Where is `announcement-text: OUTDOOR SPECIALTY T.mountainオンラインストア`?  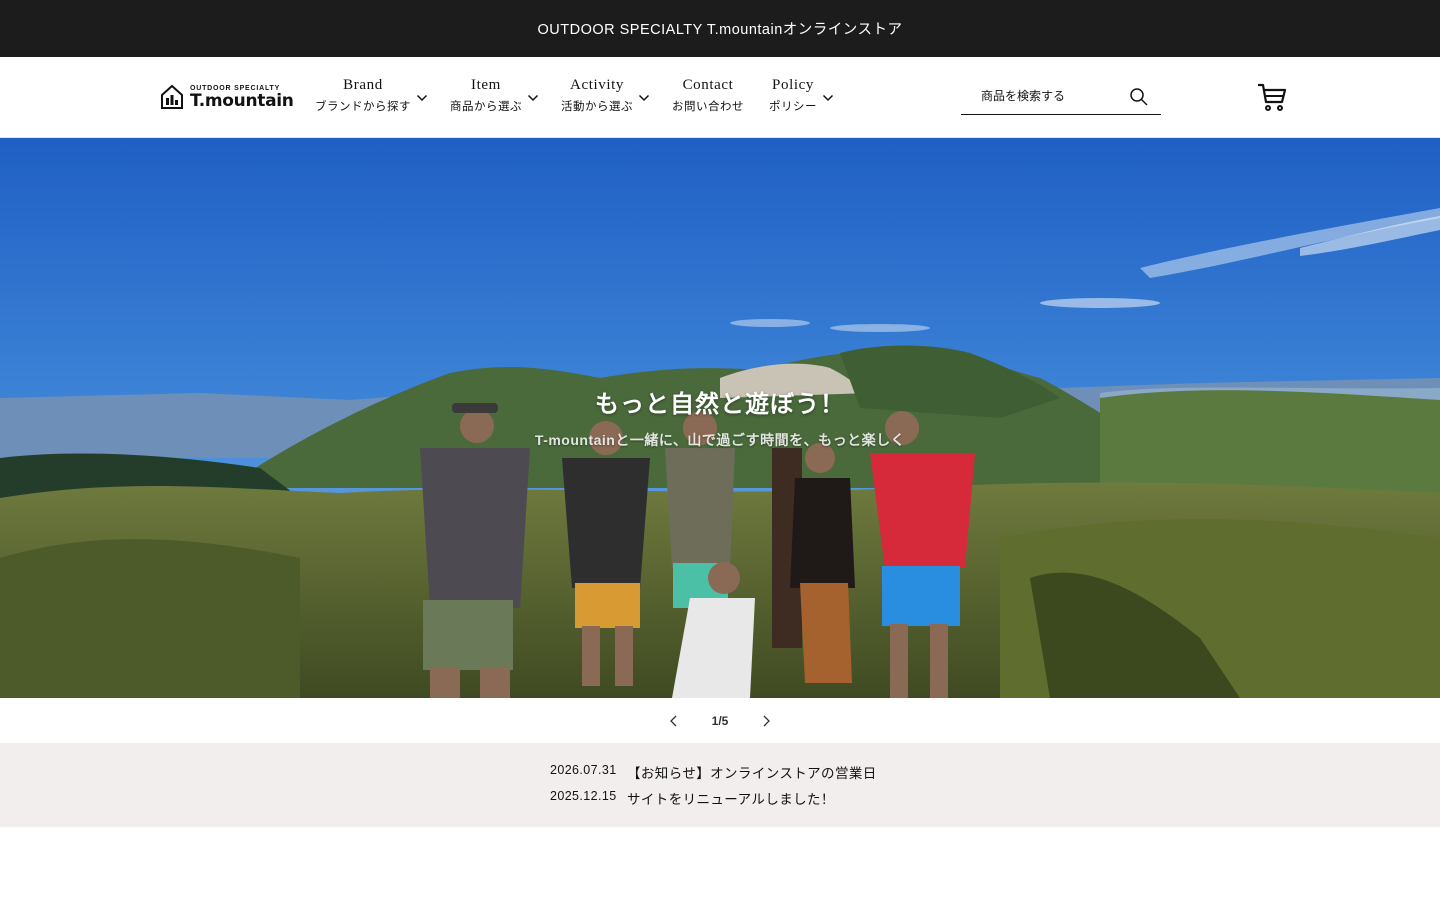
announcement-text: OUTDOOR SPECIALTY T.mountainオンラインストア is located at coordinates (720, 30).